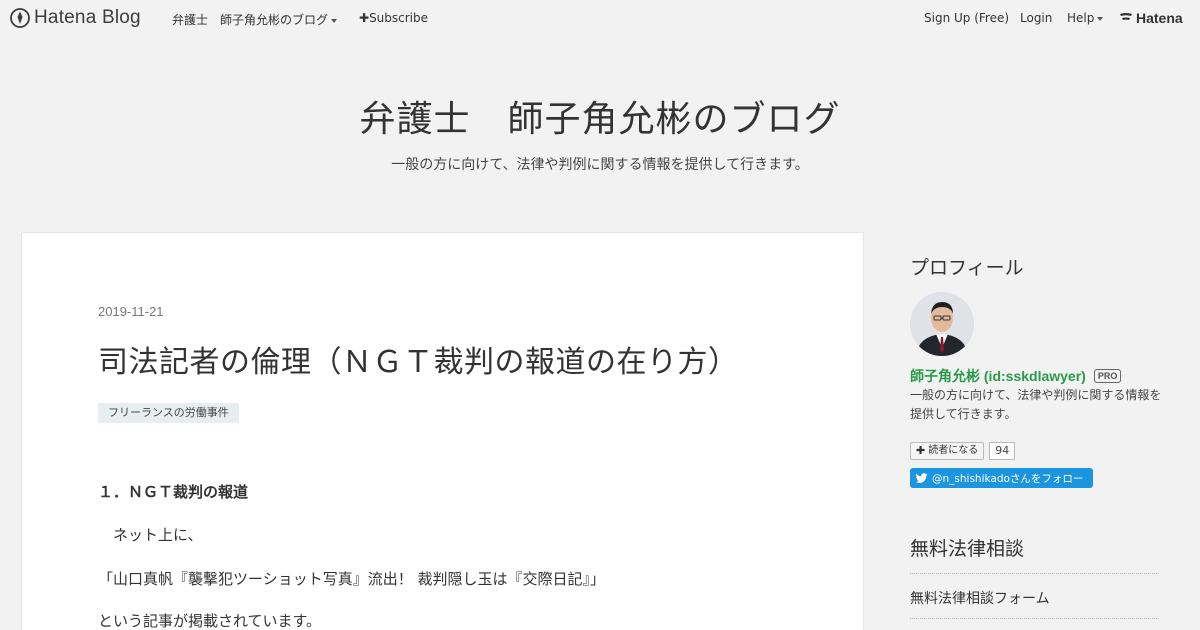 This screenshot has height=630, width=1200. What do you see at coordinates (600, 116) in the screenshot?
I see `blog-title: 弁護士 師子角允彬のブログ` at bounding box center [600, 116].